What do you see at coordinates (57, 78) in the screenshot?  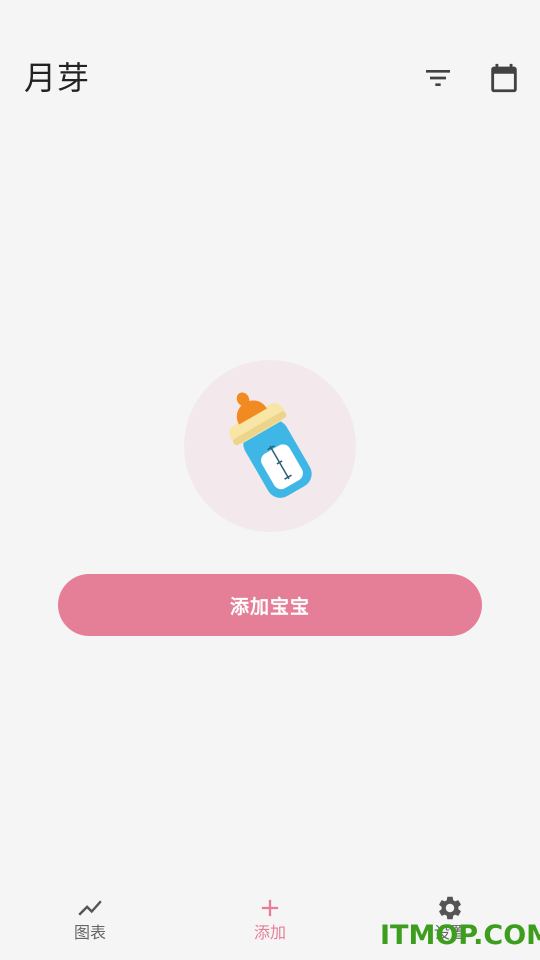 I see `app-title: 月芽` at bounding box center [57, 78].